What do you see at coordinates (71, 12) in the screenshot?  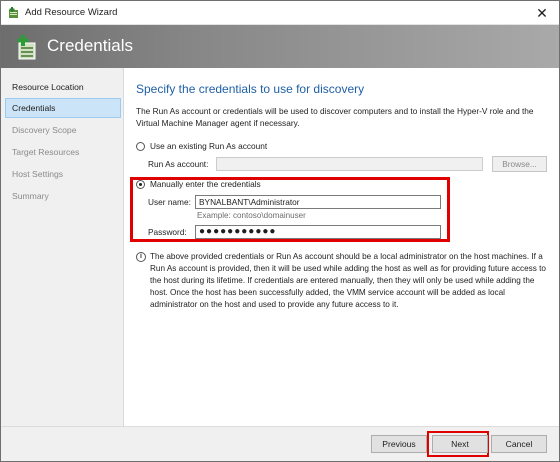 I see `window-title: Add Resource Wizard` at bounding box center [71, 12].